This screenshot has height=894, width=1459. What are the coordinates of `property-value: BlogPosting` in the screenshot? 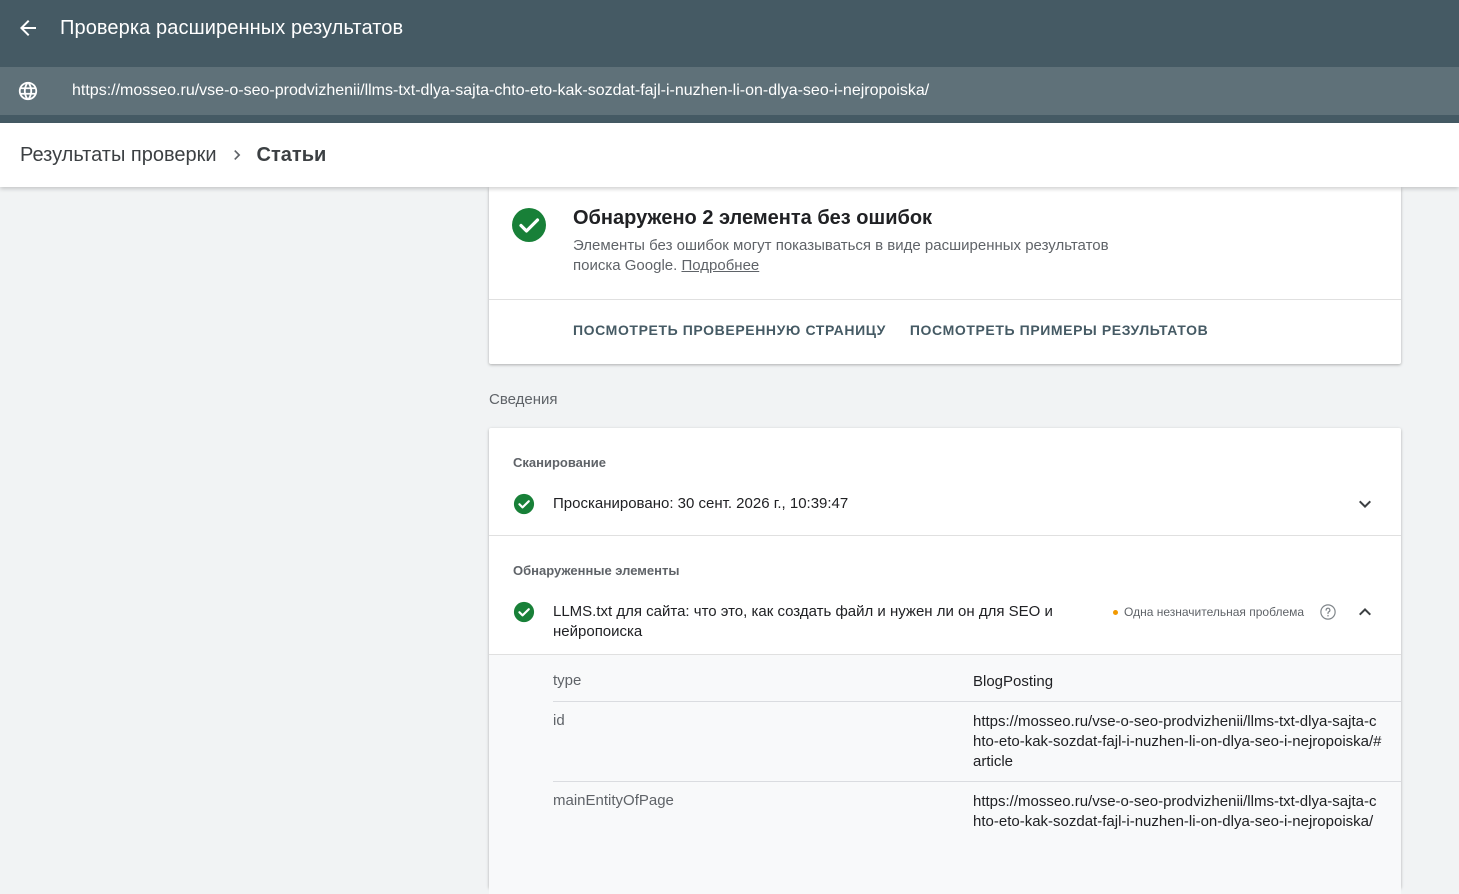 It's located at (1013, 681).